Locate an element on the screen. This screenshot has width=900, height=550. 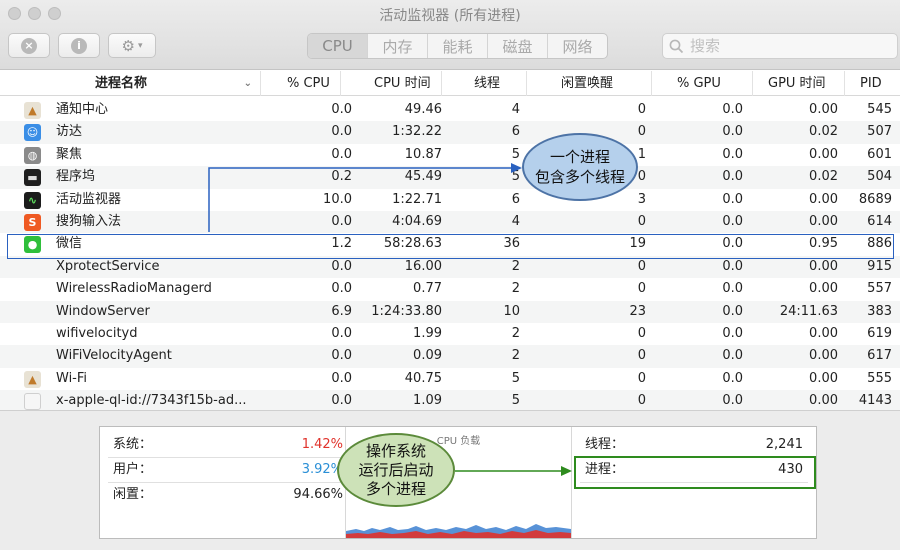
finder-icon: ☺ is located at coordinates (32, 133).